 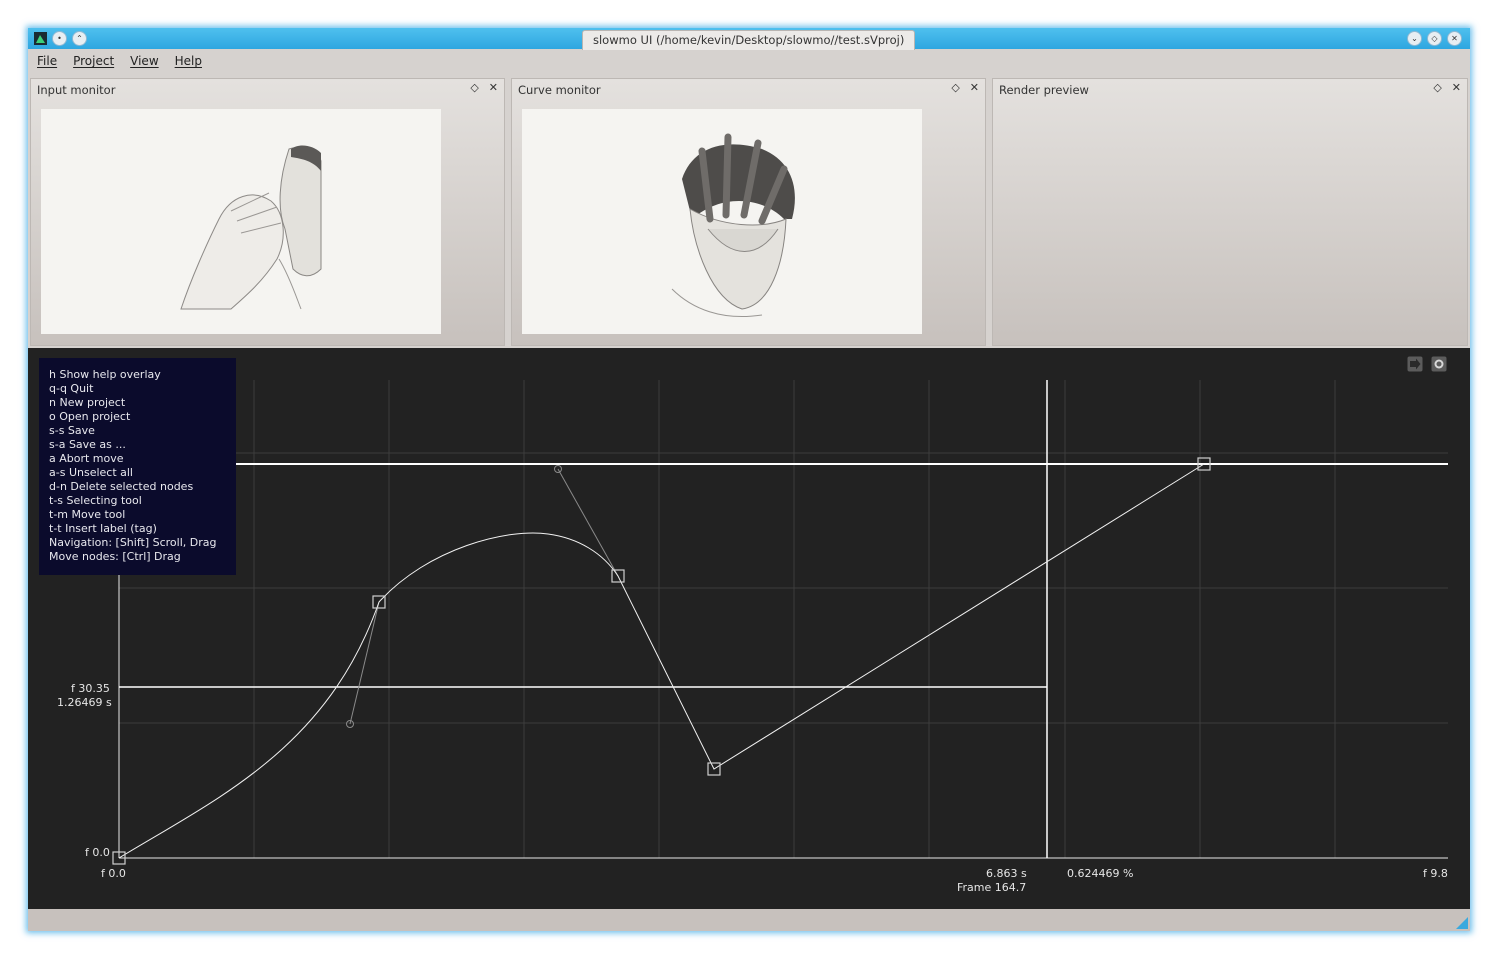 What do you see at coordinates (97, 852) in the screenshot?
I see `y-origin-label: f 0.0` at bounding box center [97, 852].